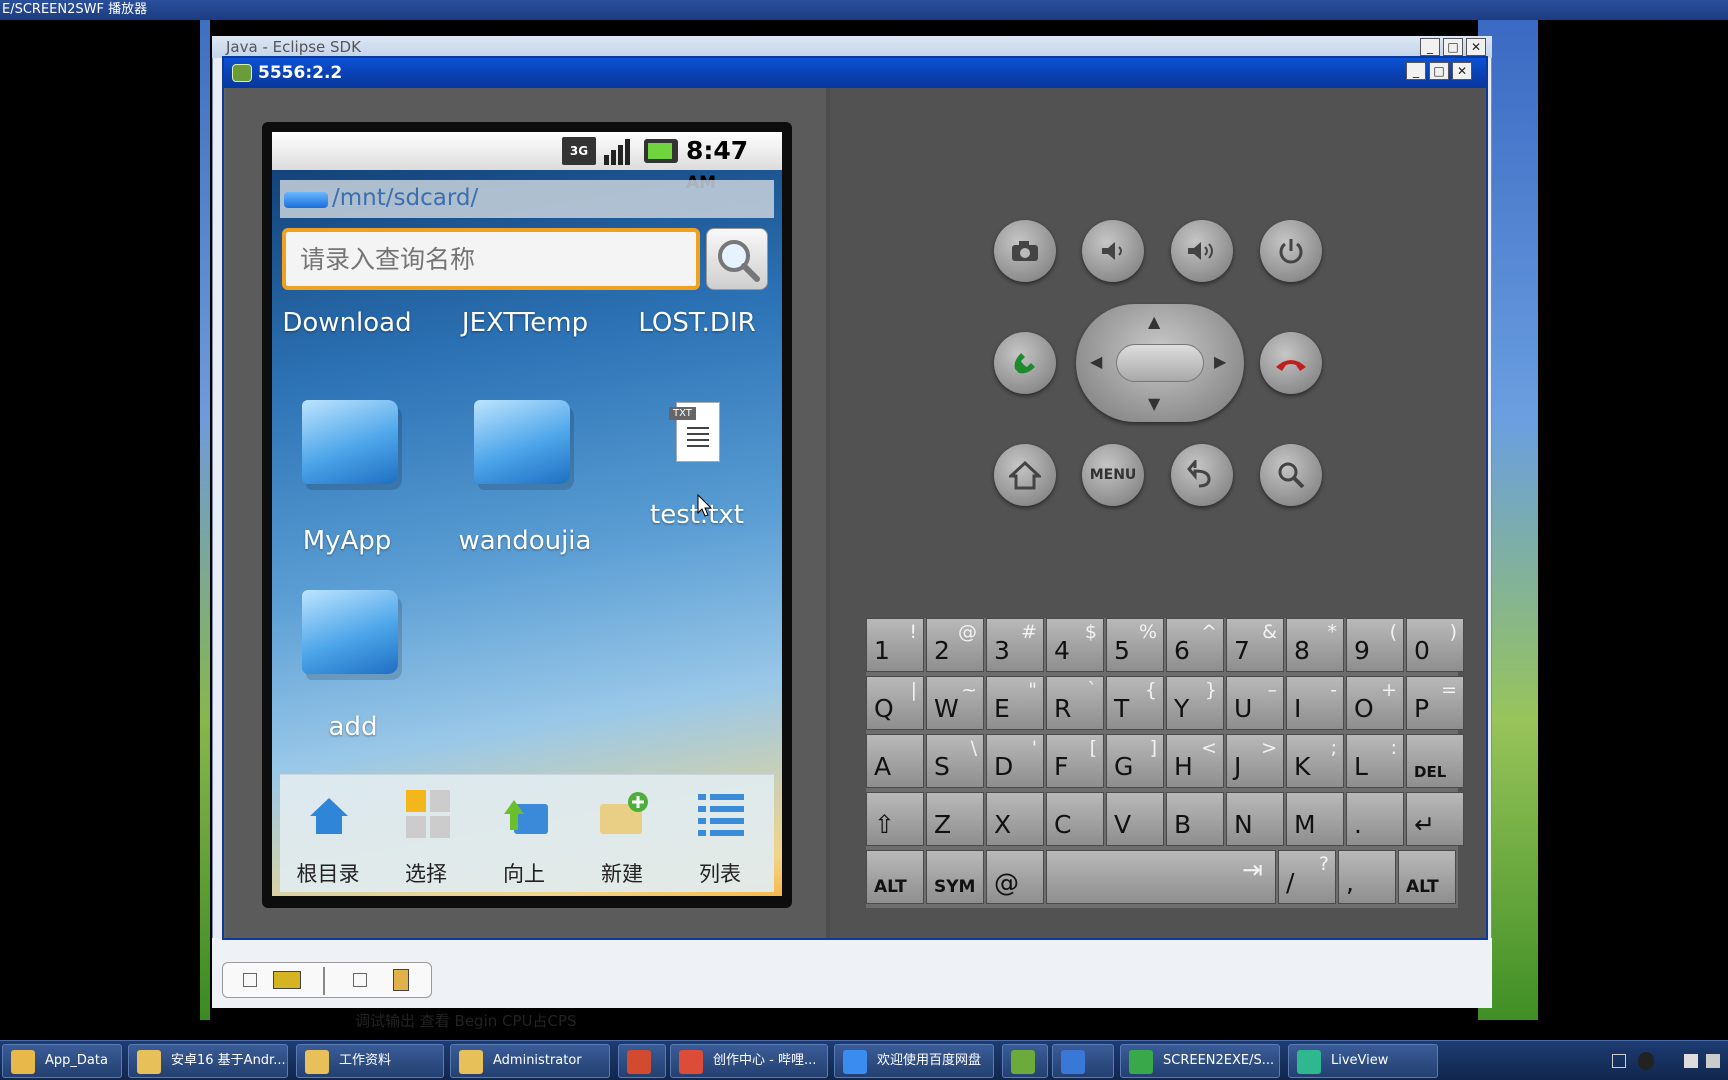 This screenshot has width=1728, height=1080. Describe the element at coordinates (1291, 363) in the screenshot. I see `end-call-button` at that location.